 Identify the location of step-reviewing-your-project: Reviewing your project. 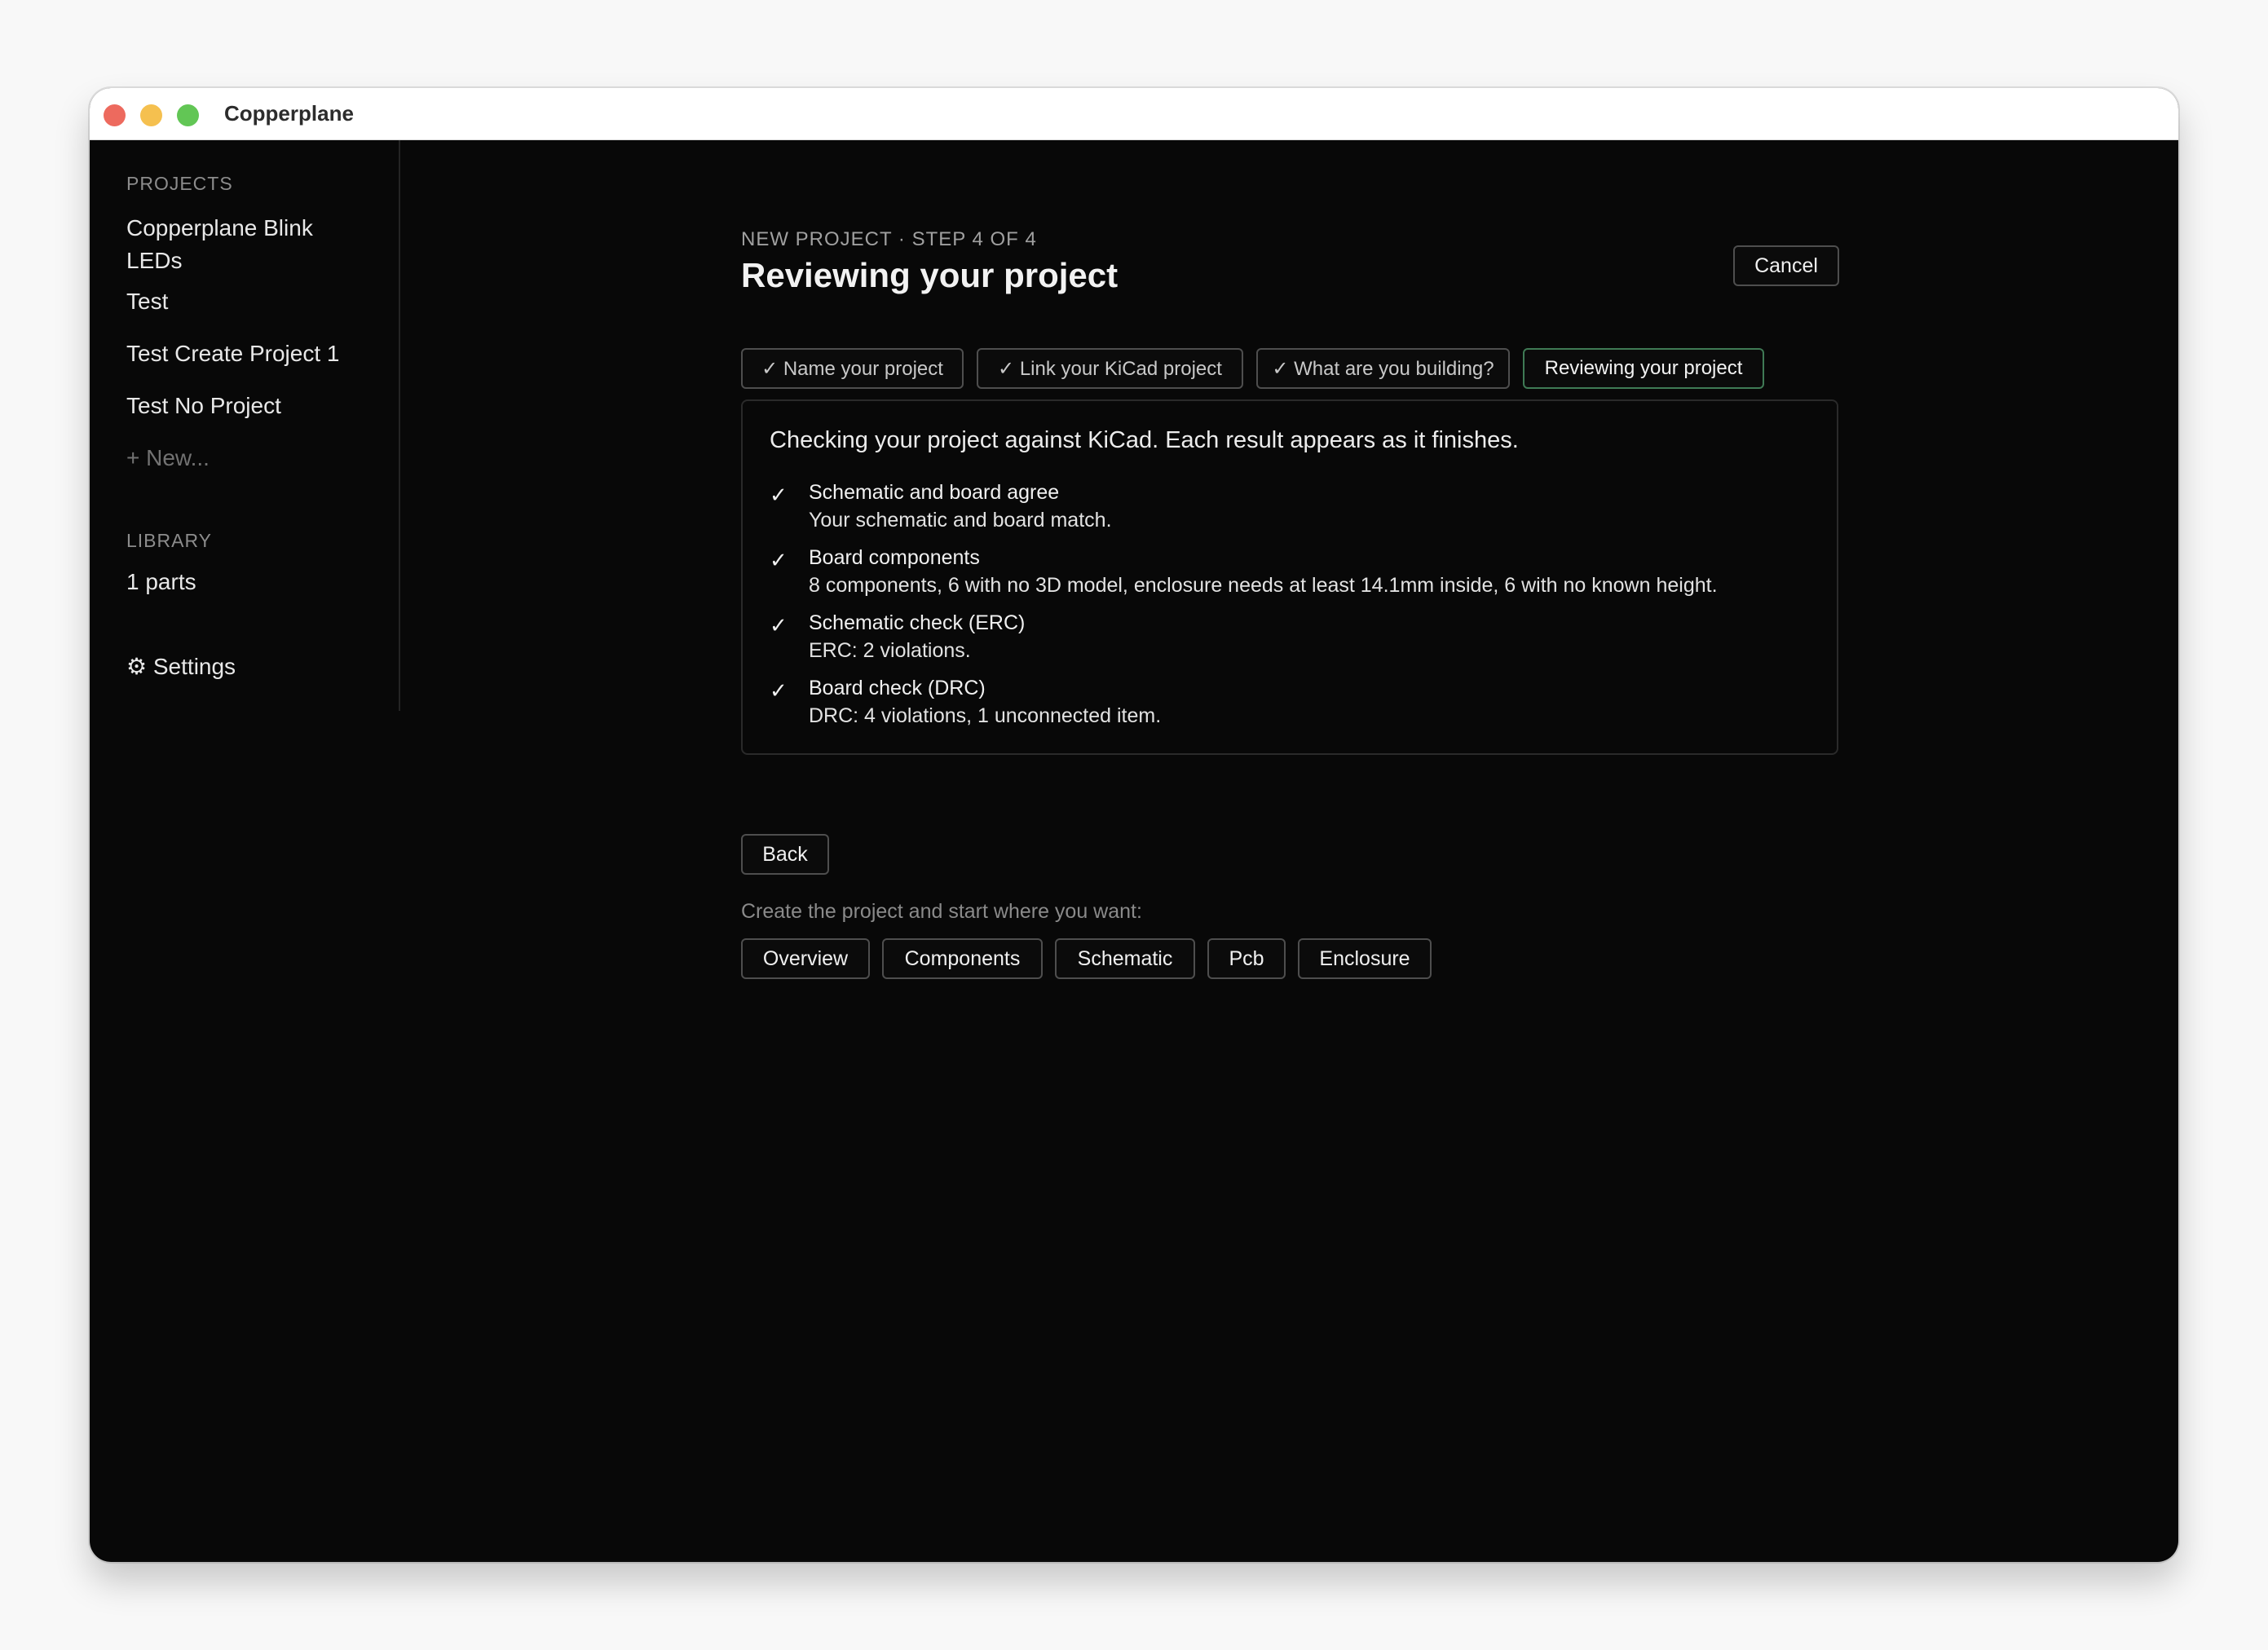
(1643, 368).